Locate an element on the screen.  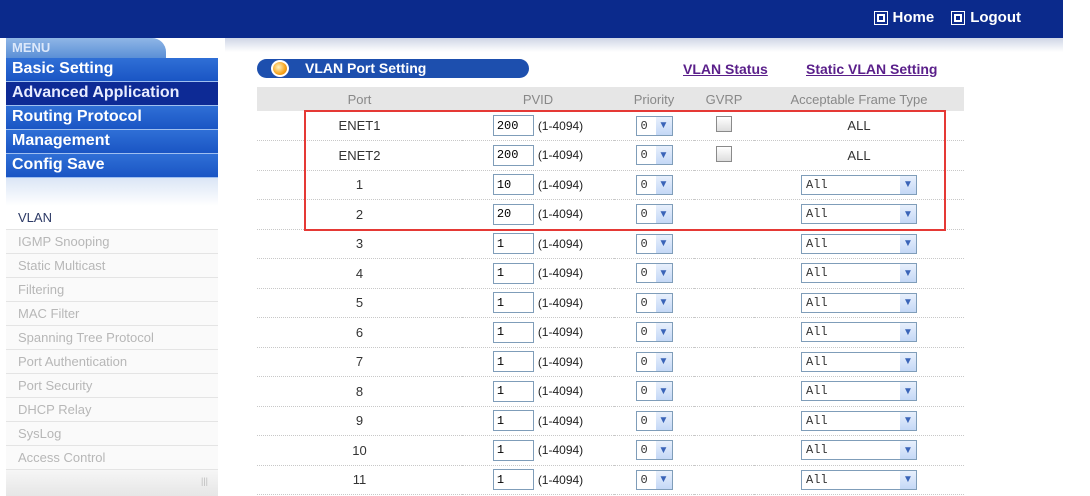
menu-item-config-save: Config Save is located at coordinates (112, 166).